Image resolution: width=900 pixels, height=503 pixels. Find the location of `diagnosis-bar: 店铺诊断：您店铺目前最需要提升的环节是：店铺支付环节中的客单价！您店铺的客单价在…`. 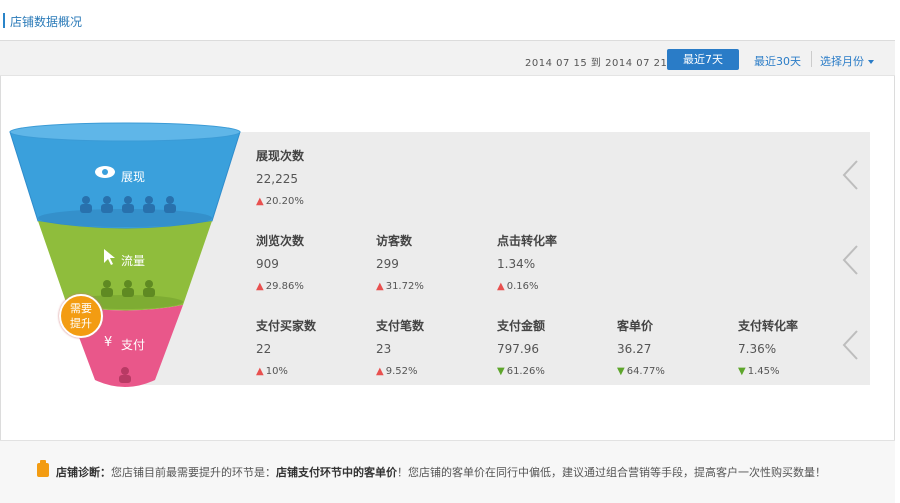

diagnosis-bar: 店铺诊断：您店铺目前最需要提升的环节是：店铺支付环节中的客单价！您店铺的客单价在… is located at coordinates (447, 471).